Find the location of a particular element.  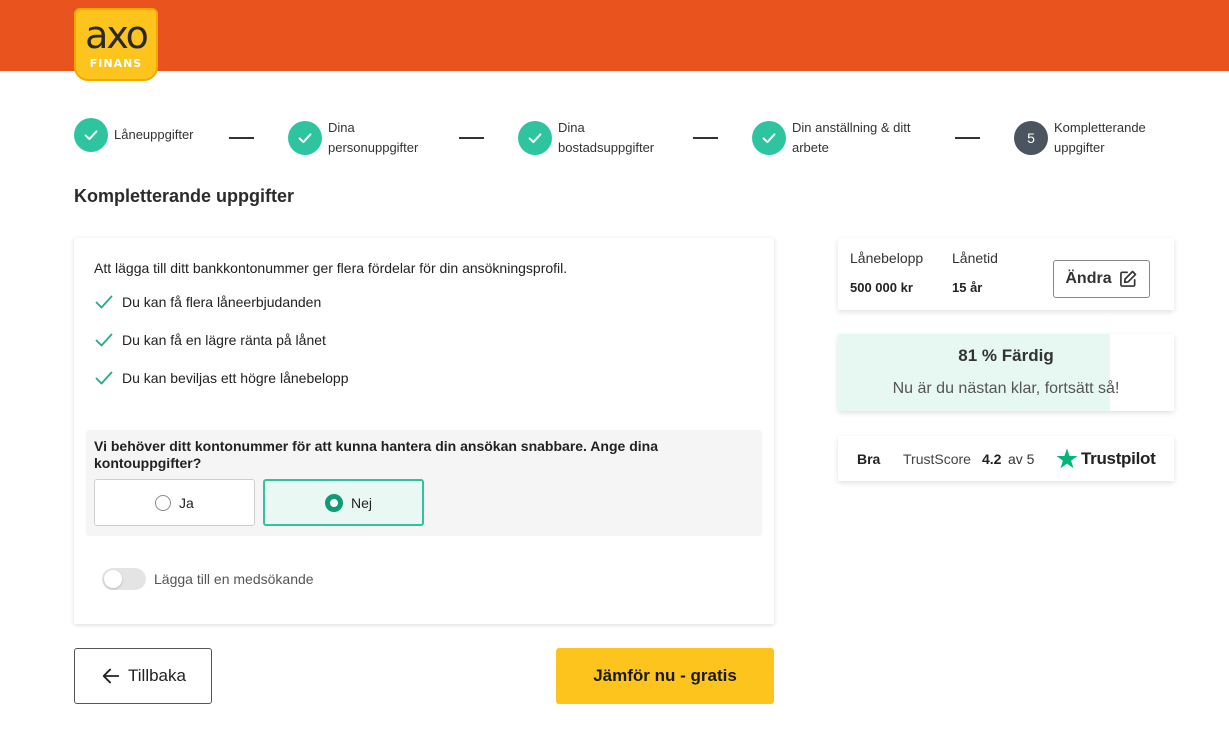

edit-loan-button: Ändra is located at coordinates (1101, 279).